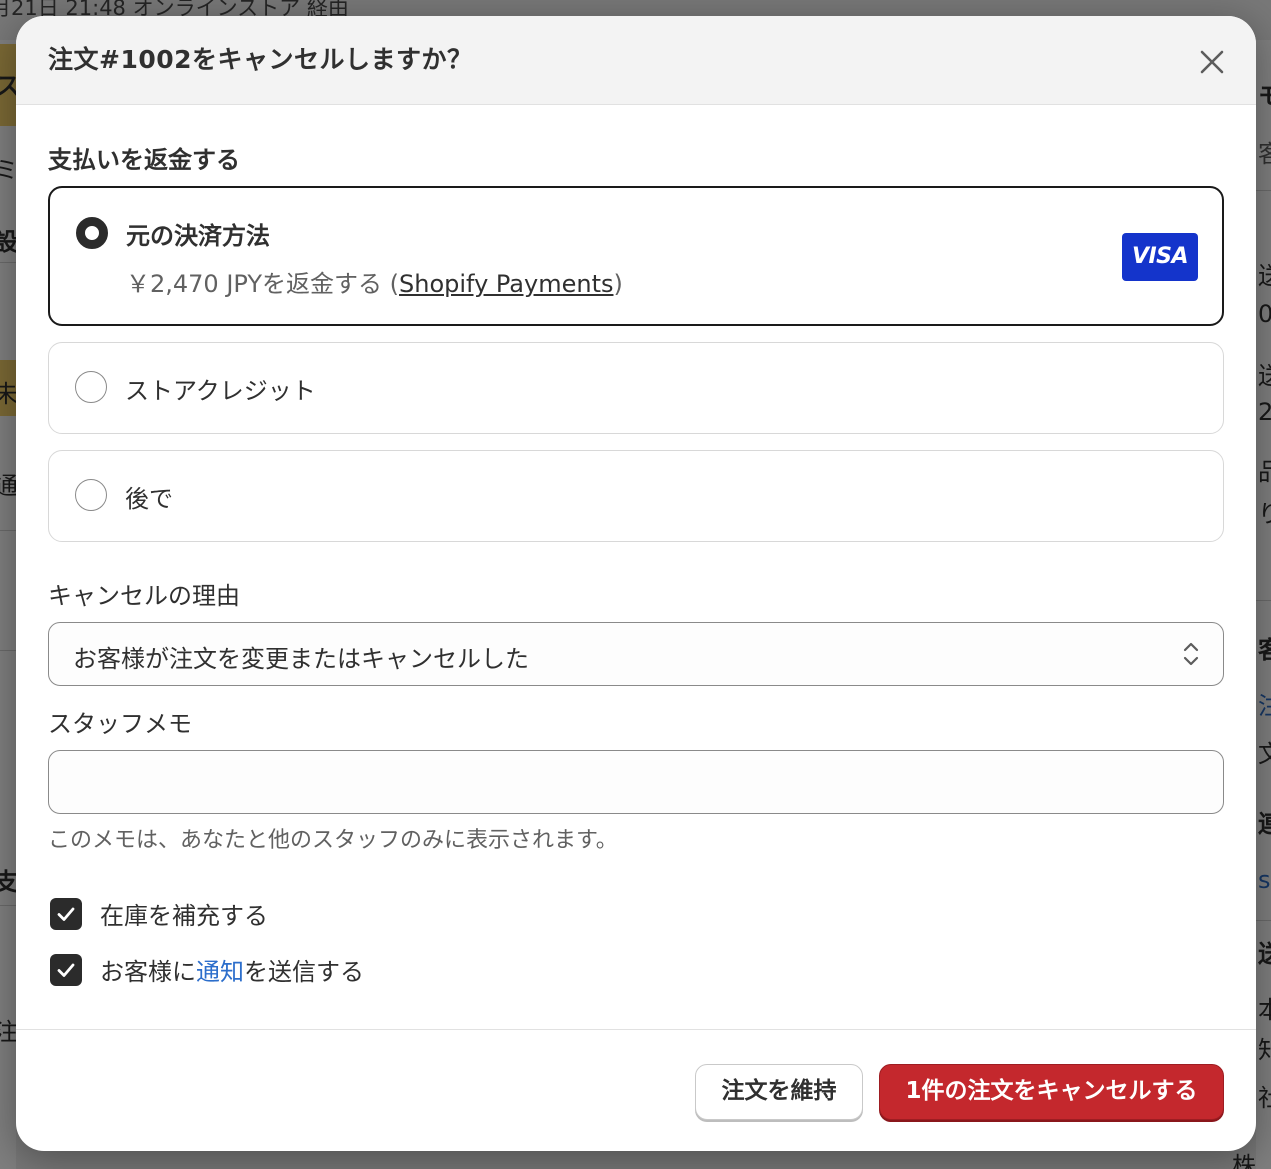 Image resolution: width=1271 pixels, height=1169 pixels. I want to click on refund-amount: ￥2,470 JPYを返金する (, so click(263, 284).